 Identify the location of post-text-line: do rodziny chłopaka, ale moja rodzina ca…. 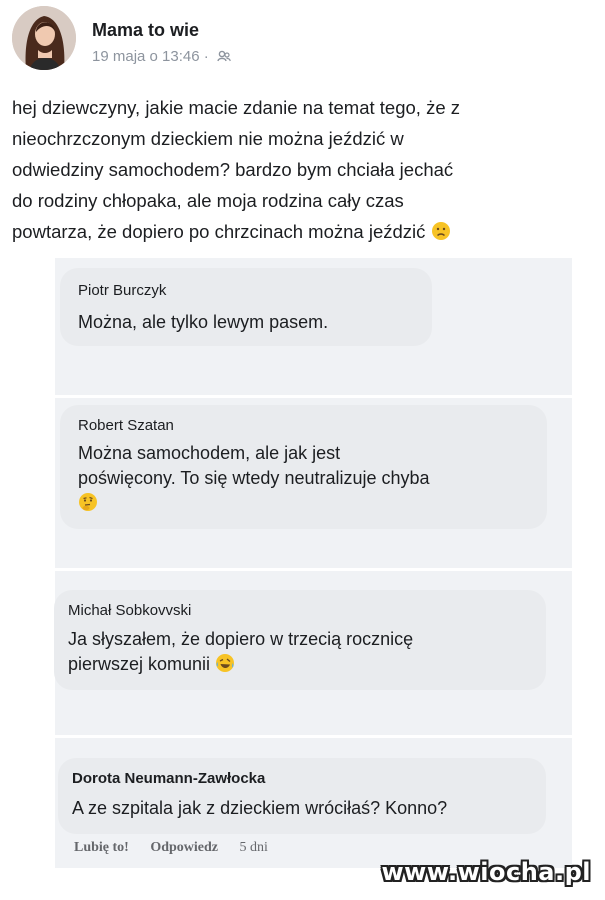
(208, 200).